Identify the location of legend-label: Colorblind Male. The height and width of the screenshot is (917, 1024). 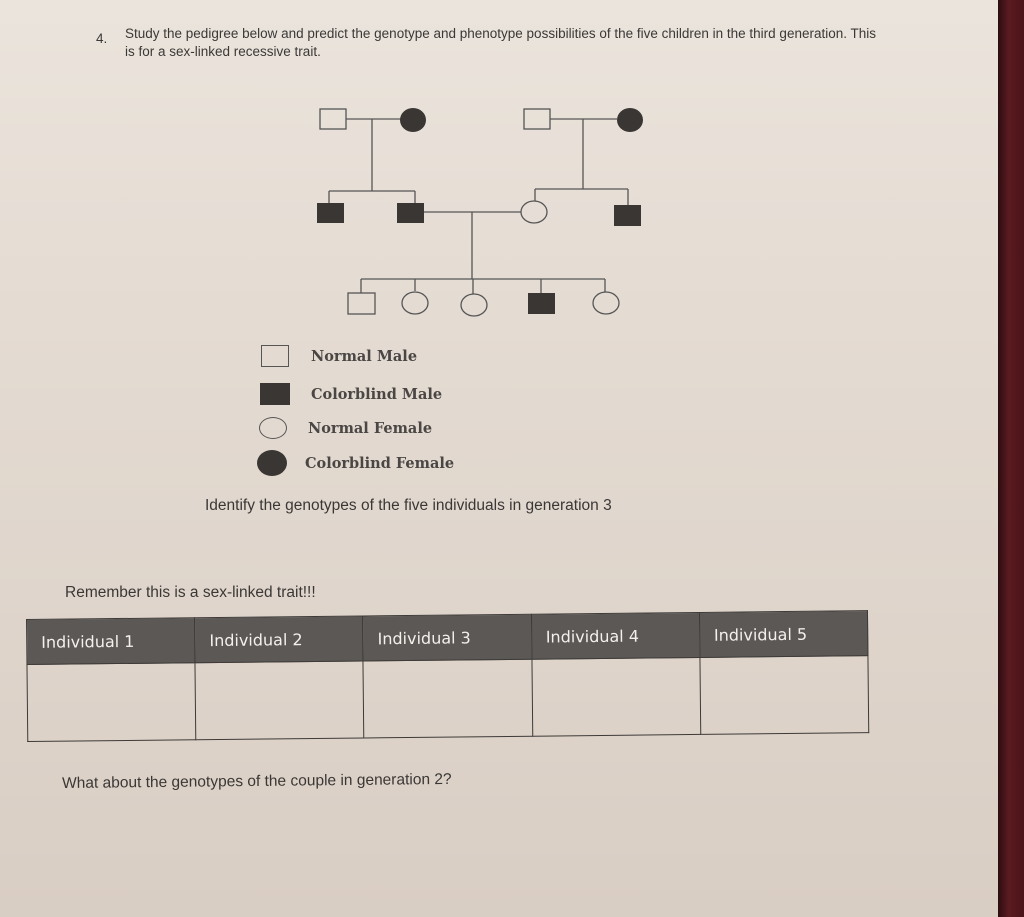
(377, 394).